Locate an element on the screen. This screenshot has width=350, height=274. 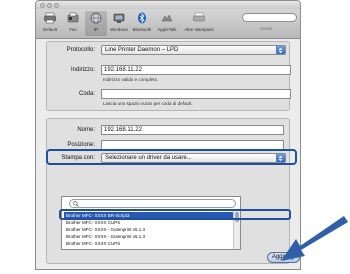
toolbar-more-printers-label: Altre stampanti is located at coordinates (199, 29).